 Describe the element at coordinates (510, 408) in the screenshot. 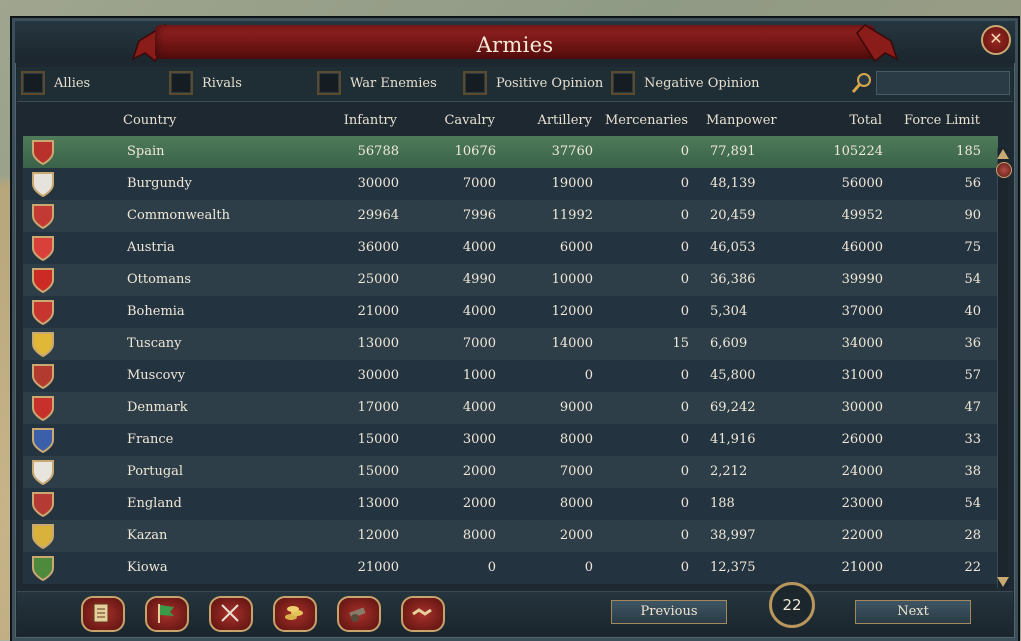

I see `table-row: Denmark 17000 4000 9000 0 69,242 30000 47` at that location.